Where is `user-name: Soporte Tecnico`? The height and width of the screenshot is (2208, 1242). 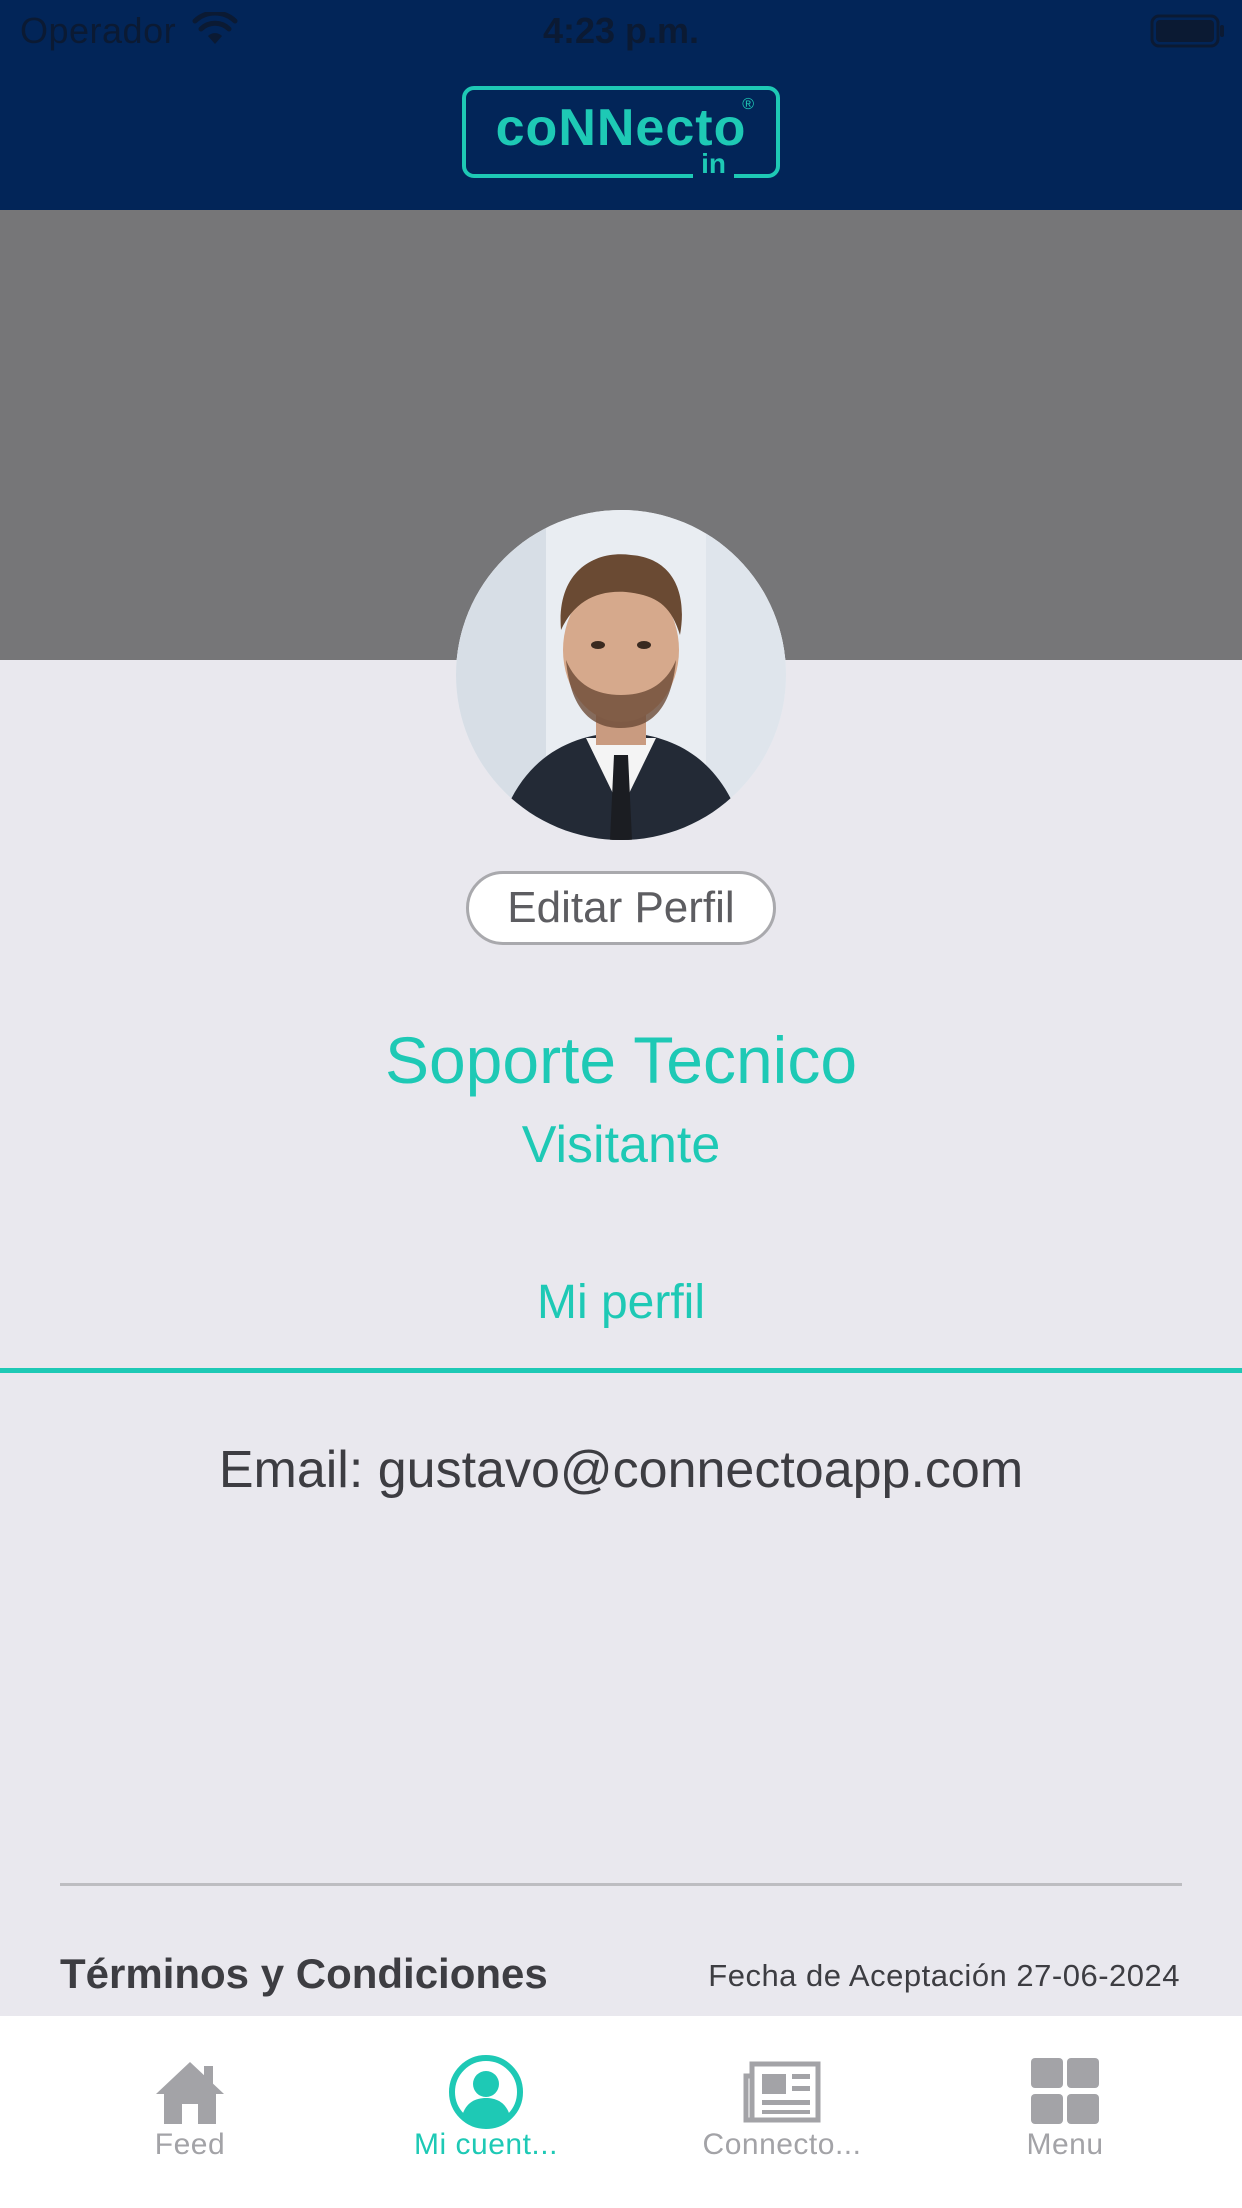
user-name: Soporte Tecnico is located at coordinates (621, 1060).